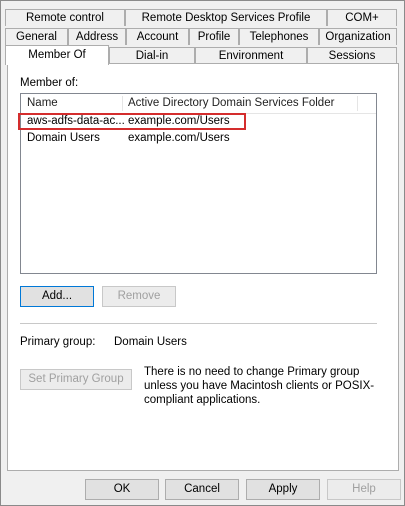 Image resolution: width=405 pixels, height=506 pixels. I want to click on tab-profile: Profile, so click(214, 36).